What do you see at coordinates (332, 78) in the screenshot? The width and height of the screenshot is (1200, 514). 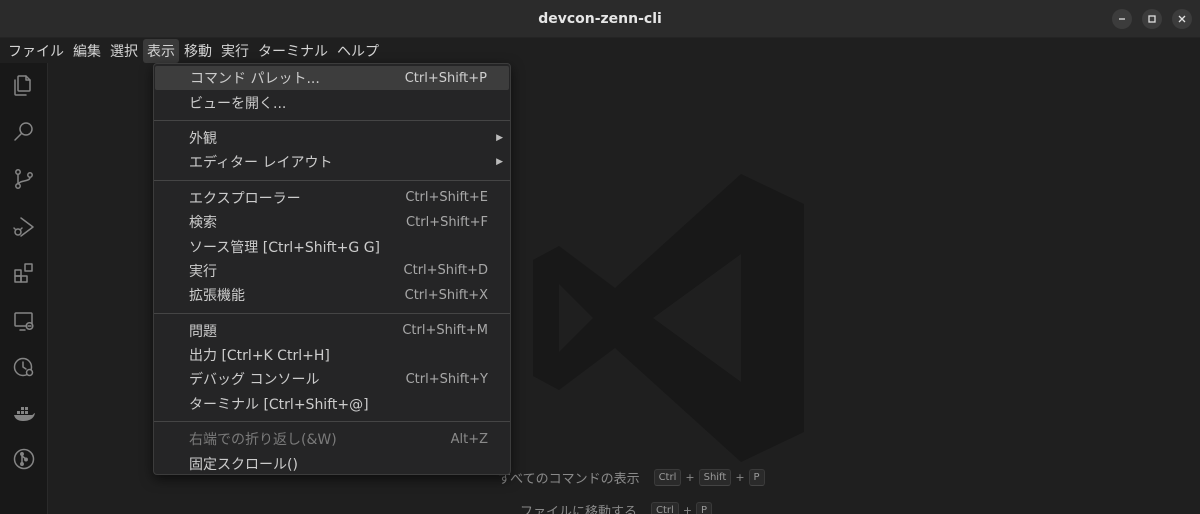 I see `menu-item: コマンド パレット... Ctrl+Shift+P` at bounding box center [332, 78].